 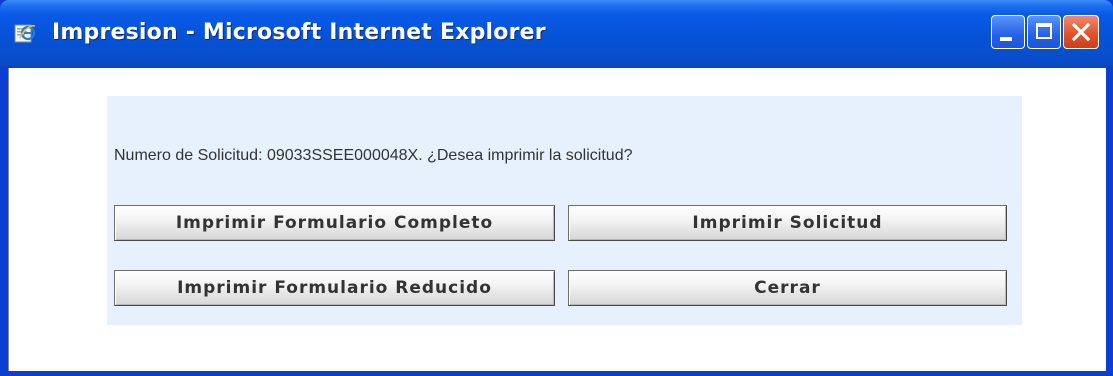 I want to click on print-request-button: Imprimir Solicitud, so click(x=787, y=223).